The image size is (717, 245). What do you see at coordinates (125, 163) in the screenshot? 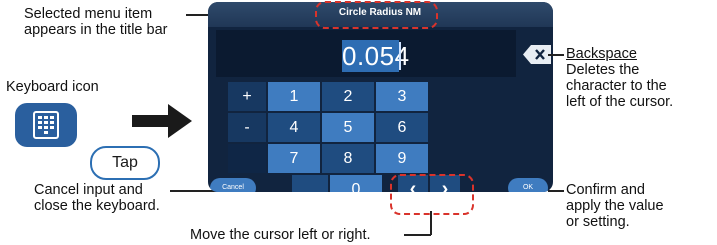
I see `tap-callout: Tap` at bounding box center [125, 163].